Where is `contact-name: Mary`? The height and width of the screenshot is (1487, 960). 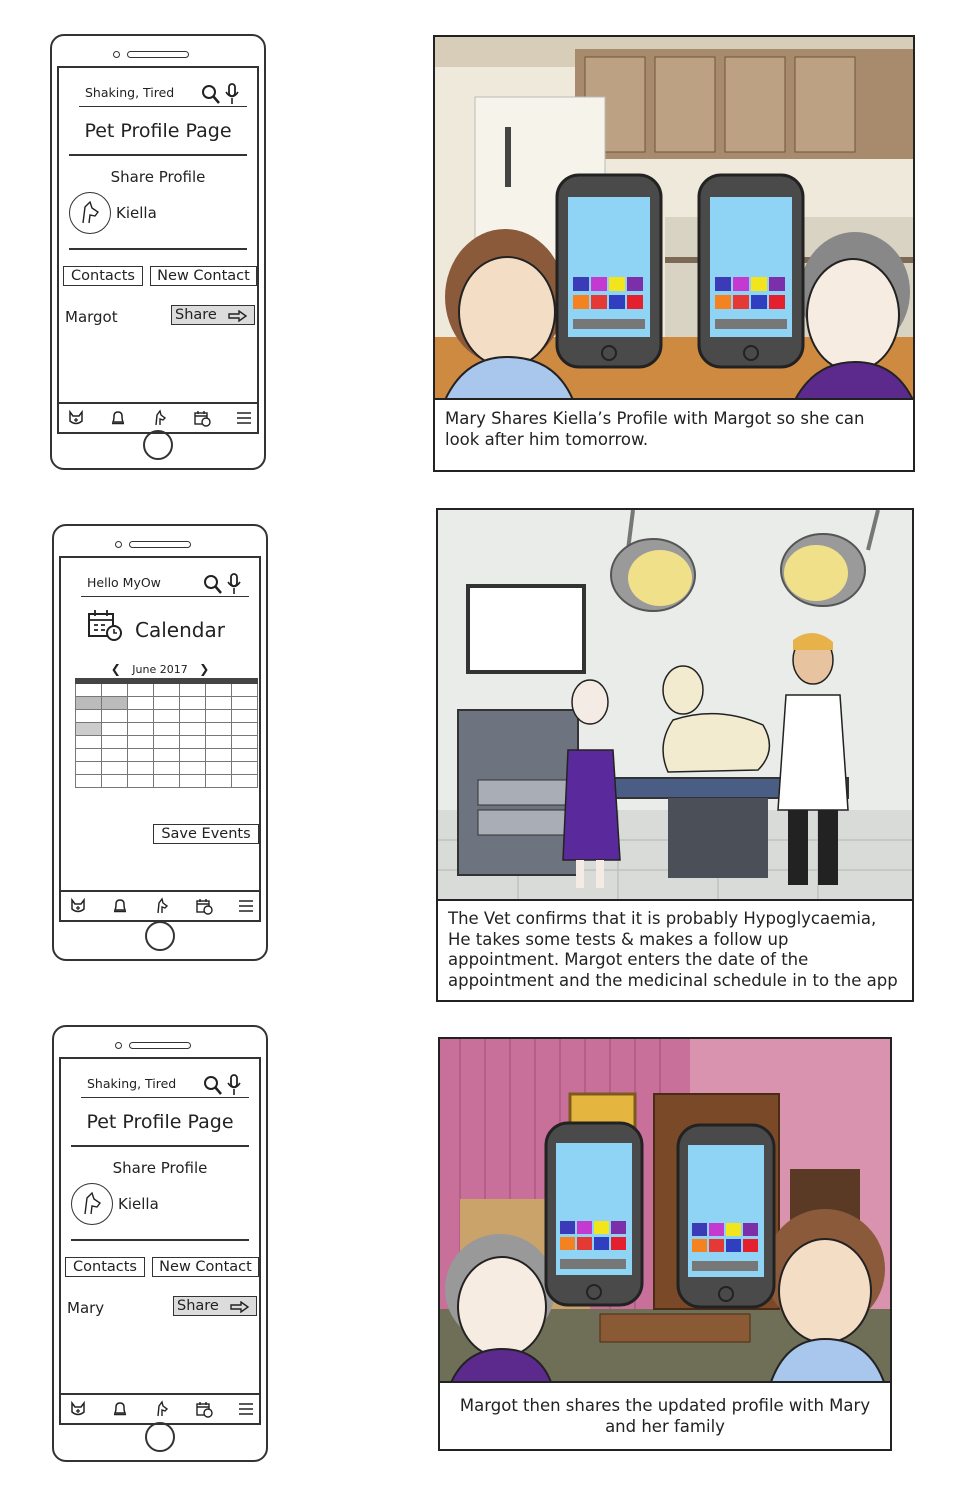 contact-name: Mary is located at coordinates (86, 1308).